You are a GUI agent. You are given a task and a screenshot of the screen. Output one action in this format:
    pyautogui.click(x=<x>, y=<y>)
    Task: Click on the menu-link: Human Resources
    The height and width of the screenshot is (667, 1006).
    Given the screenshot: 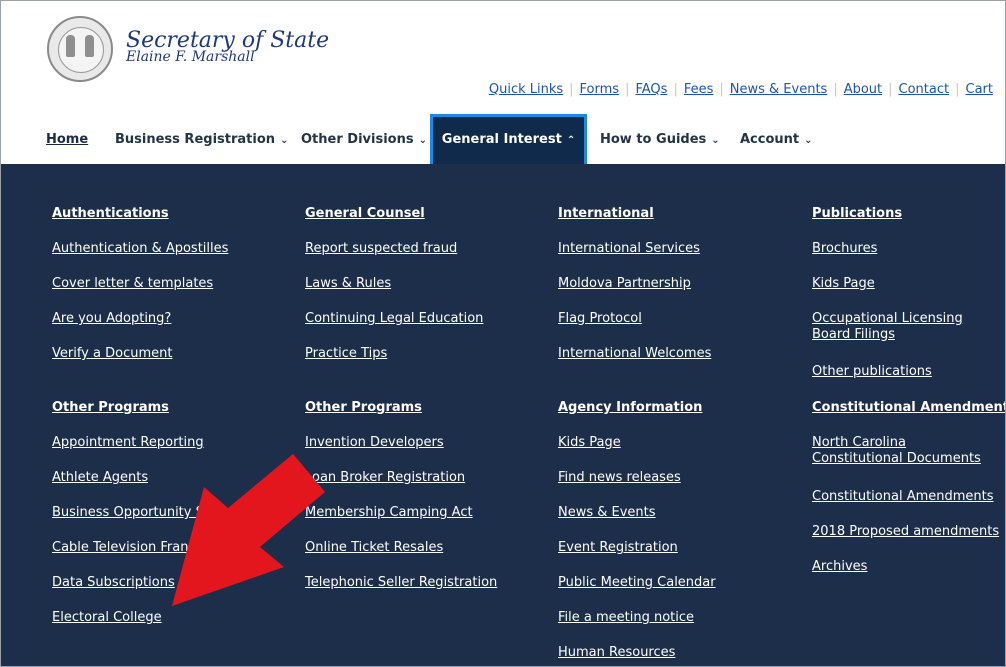 What is the action you would take?
    pyautogui.click(x=616, y=653)
    